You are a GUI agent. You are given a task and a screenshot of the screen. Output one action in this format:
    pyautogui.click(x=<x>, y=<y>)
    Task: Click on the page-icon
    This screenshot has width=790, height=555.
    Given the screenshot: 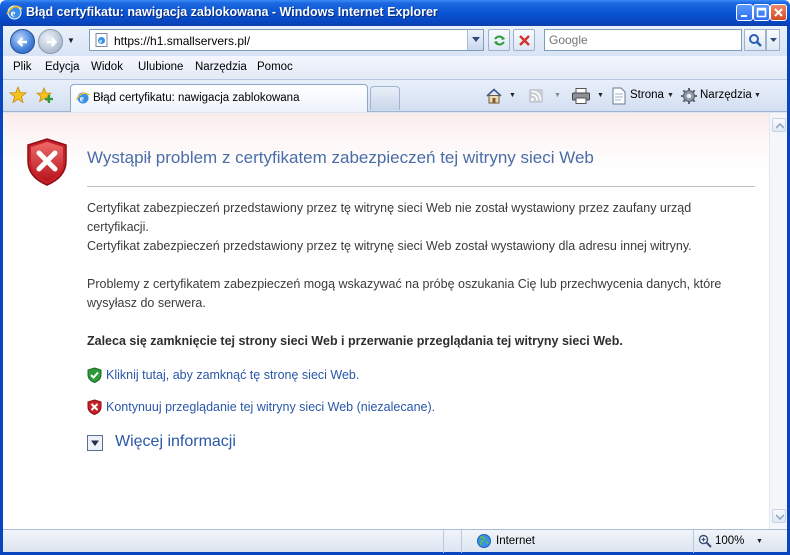 What is the action you would take?
    pyautogui.click(x=619, y=96)
    